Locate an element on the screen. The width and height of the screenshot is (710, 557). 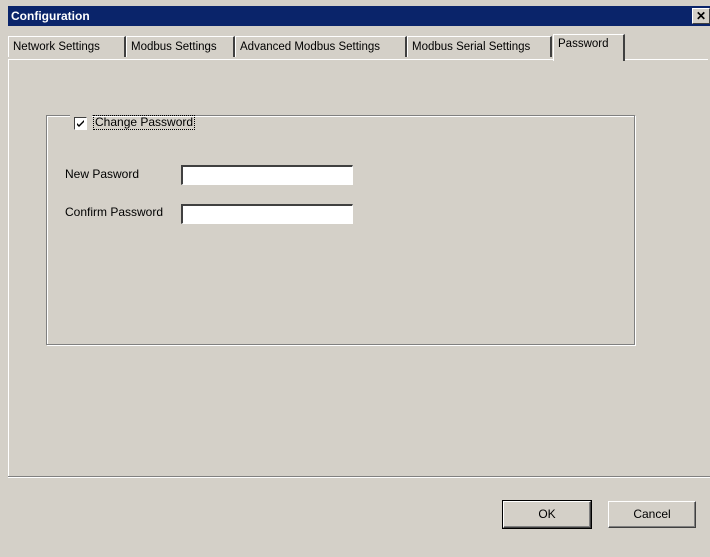
tab-network-settings: Network Settings is located at coordinates (67, 46).